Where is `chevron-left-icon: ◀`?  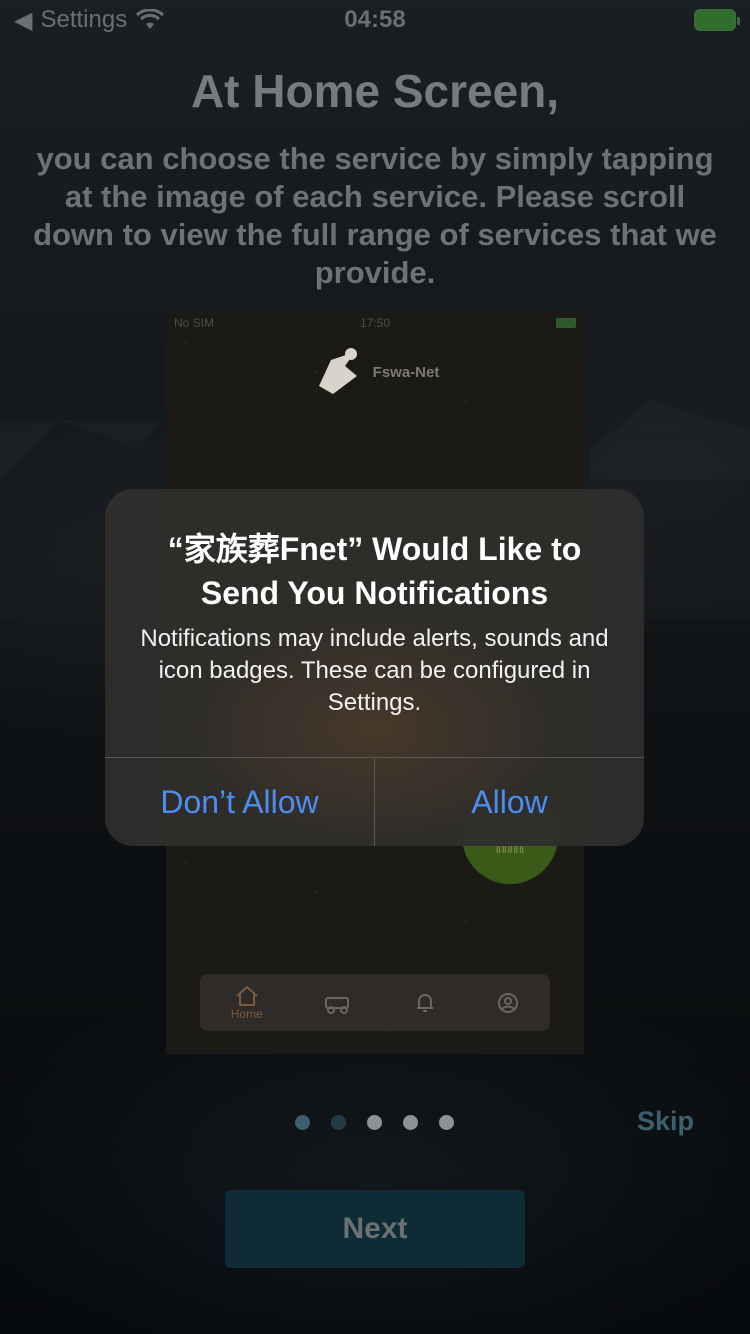 chevron-left-icon: ◀ is located at coordinates (23, 20).